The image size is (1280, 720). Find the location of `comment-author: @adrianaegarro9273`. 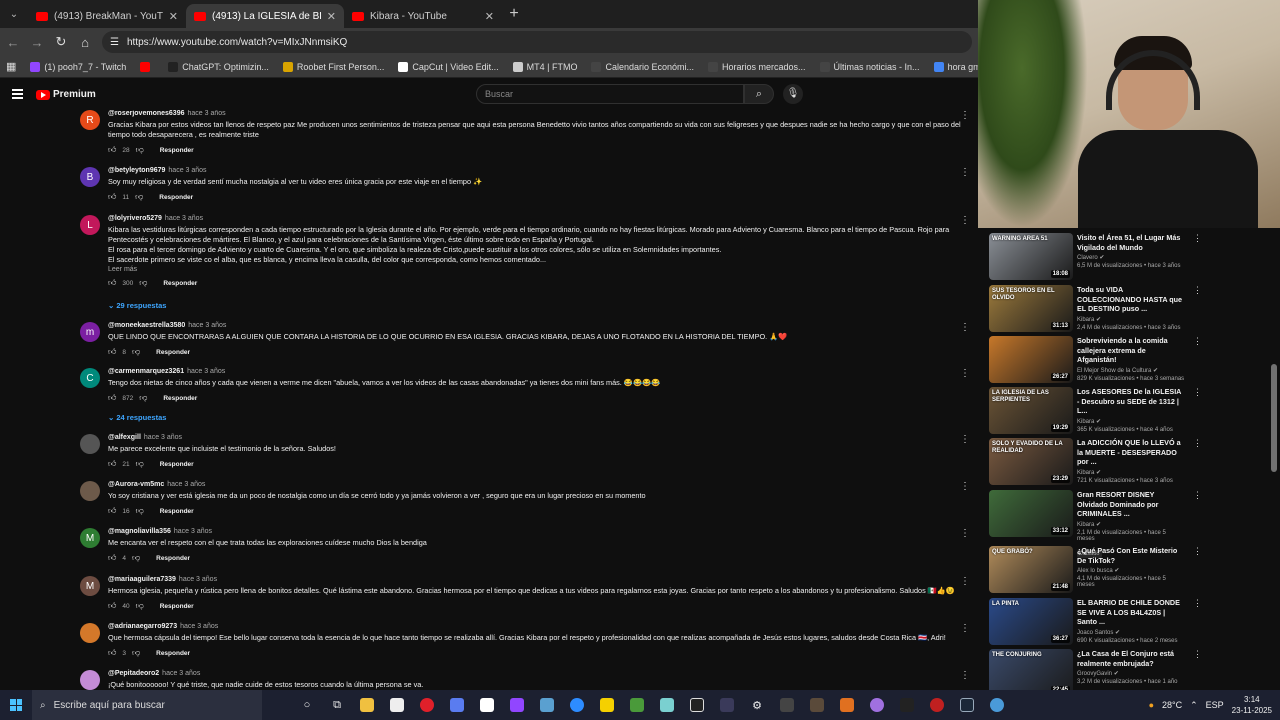

comment-author: @adrianaegarro9273 is located at coordinates (142, 626).